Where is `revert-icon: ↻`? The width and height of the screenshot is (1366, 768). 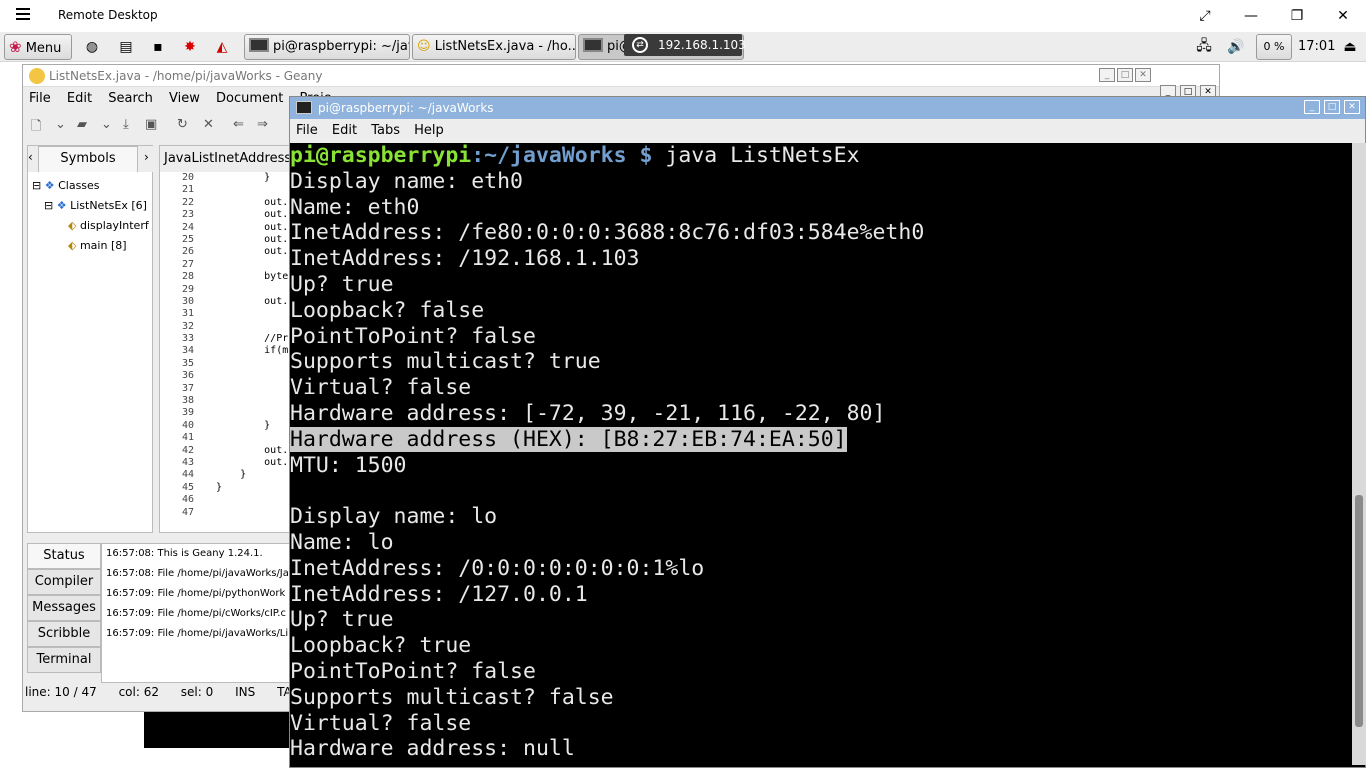
revert-icon: ↻ is located at coordinates (182, 124).